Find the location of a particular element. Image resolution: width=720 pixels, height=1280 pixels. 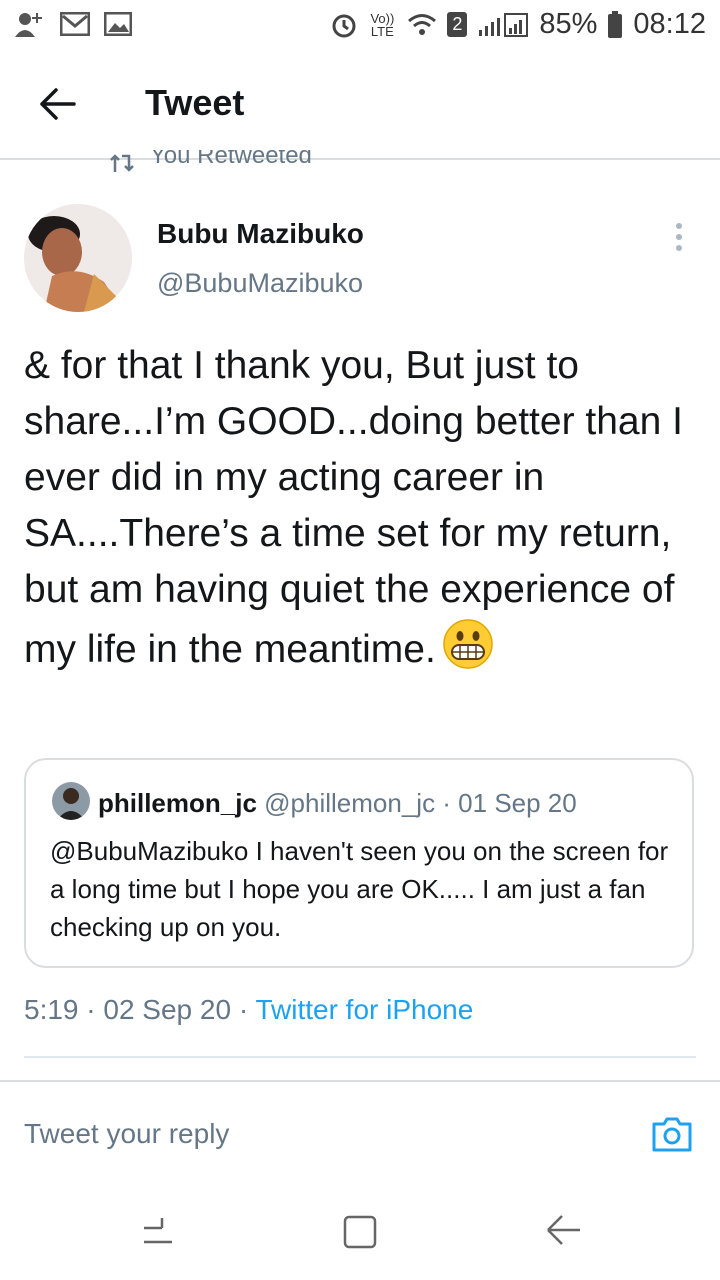

battery-icon is located at coordinates (615, 24).